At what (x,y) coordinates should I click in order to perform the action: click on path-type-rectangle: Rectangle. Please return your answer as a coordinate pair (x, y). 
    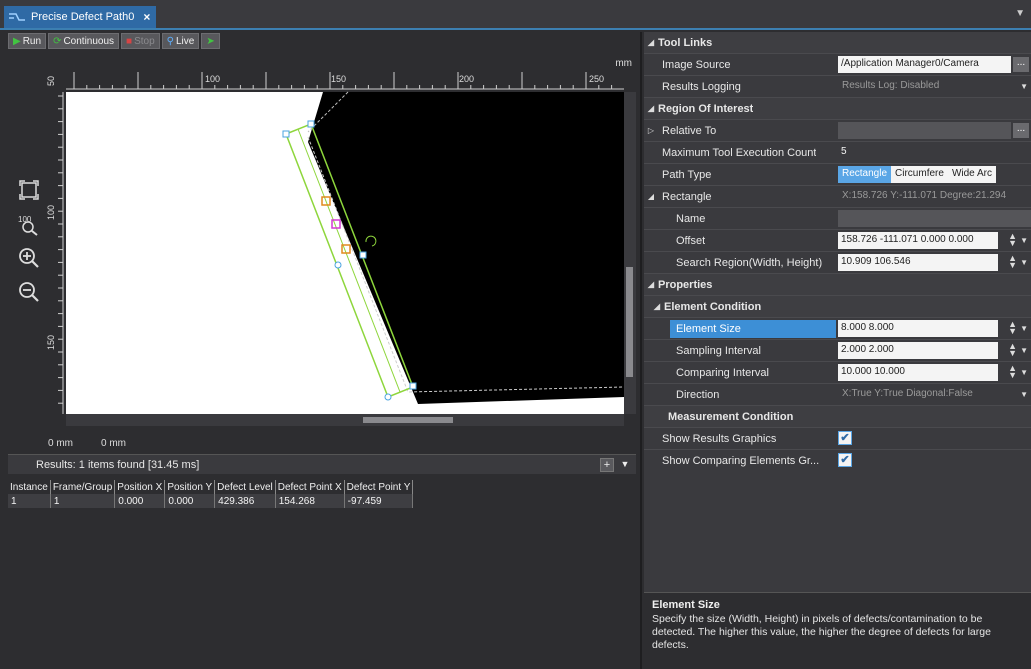
    Looking at the image, I should click on (865, 174).